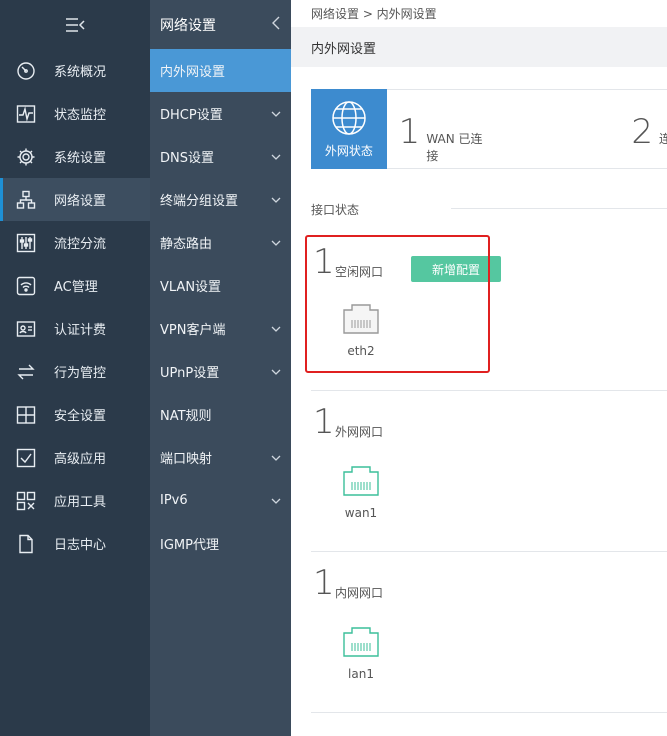 Image resolution: width=667 pixels, height=736 pixels. What do you see at coordinates (190, 373) in the screenshot?
I see `subnav-item-label: UPnP设置` at bounding box center [190, 373].